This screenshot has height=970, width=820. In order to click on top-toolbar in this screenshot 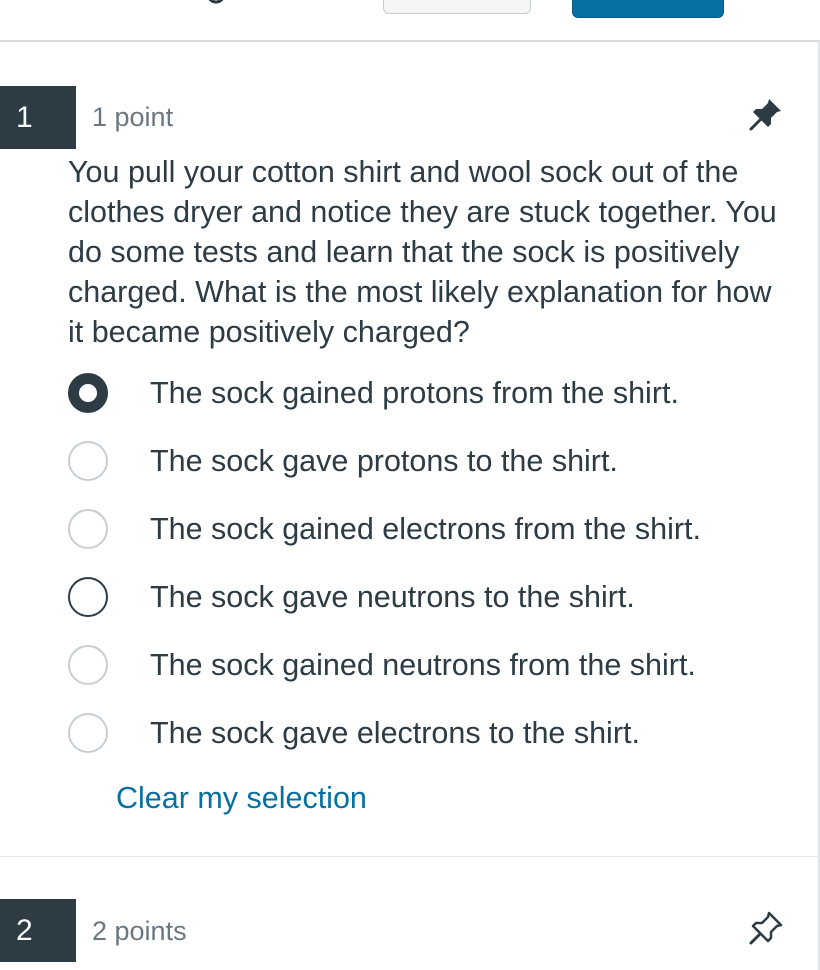, I will do `click(410, 21)`.